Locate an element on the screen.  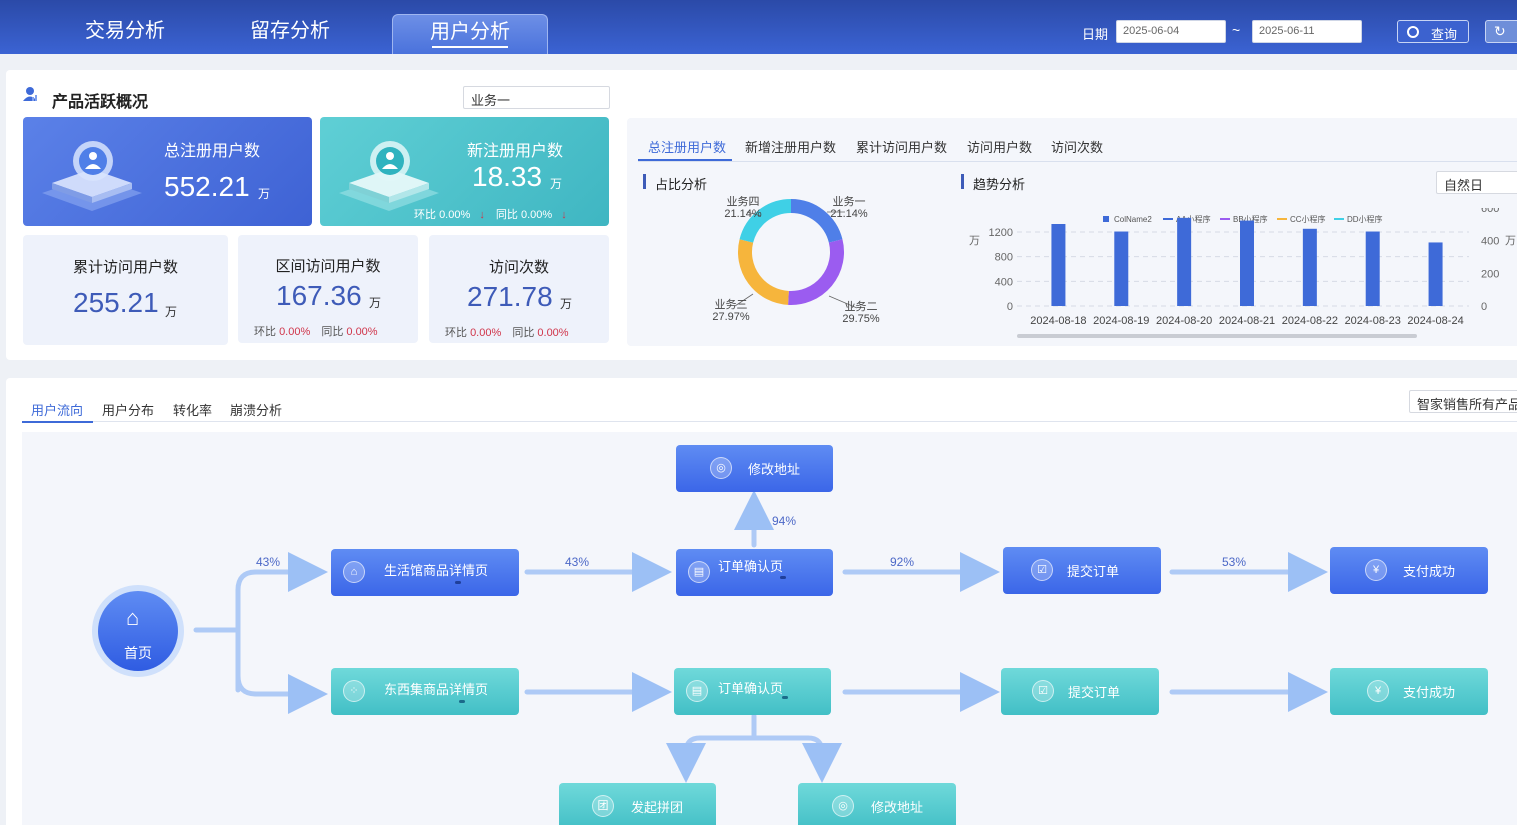
node-dongxi-detail: ⁘ 东西集商品详情页 is located at coordinates (425, 691).